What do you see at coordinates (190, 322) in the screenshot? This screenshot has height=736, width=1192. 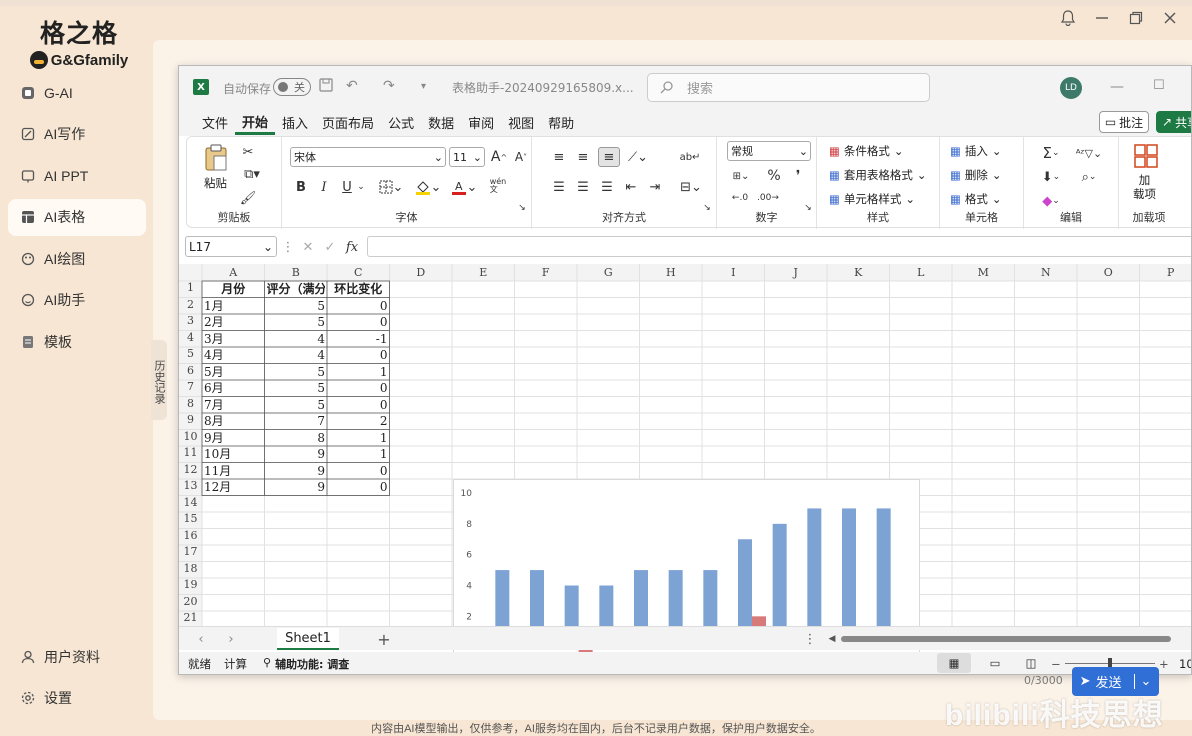 I see `row-header: 3` at bounding box center [190, 322].